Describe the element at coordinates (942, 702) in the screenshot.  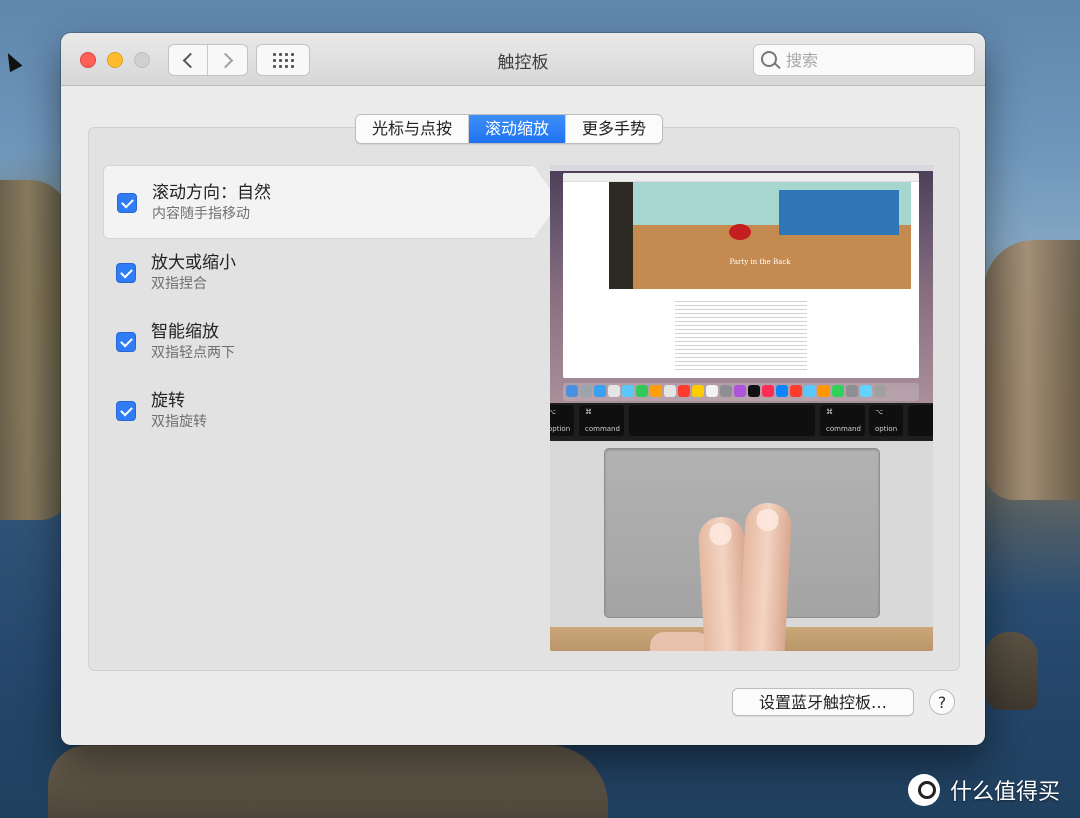
I see `help-button: ?` at that location.